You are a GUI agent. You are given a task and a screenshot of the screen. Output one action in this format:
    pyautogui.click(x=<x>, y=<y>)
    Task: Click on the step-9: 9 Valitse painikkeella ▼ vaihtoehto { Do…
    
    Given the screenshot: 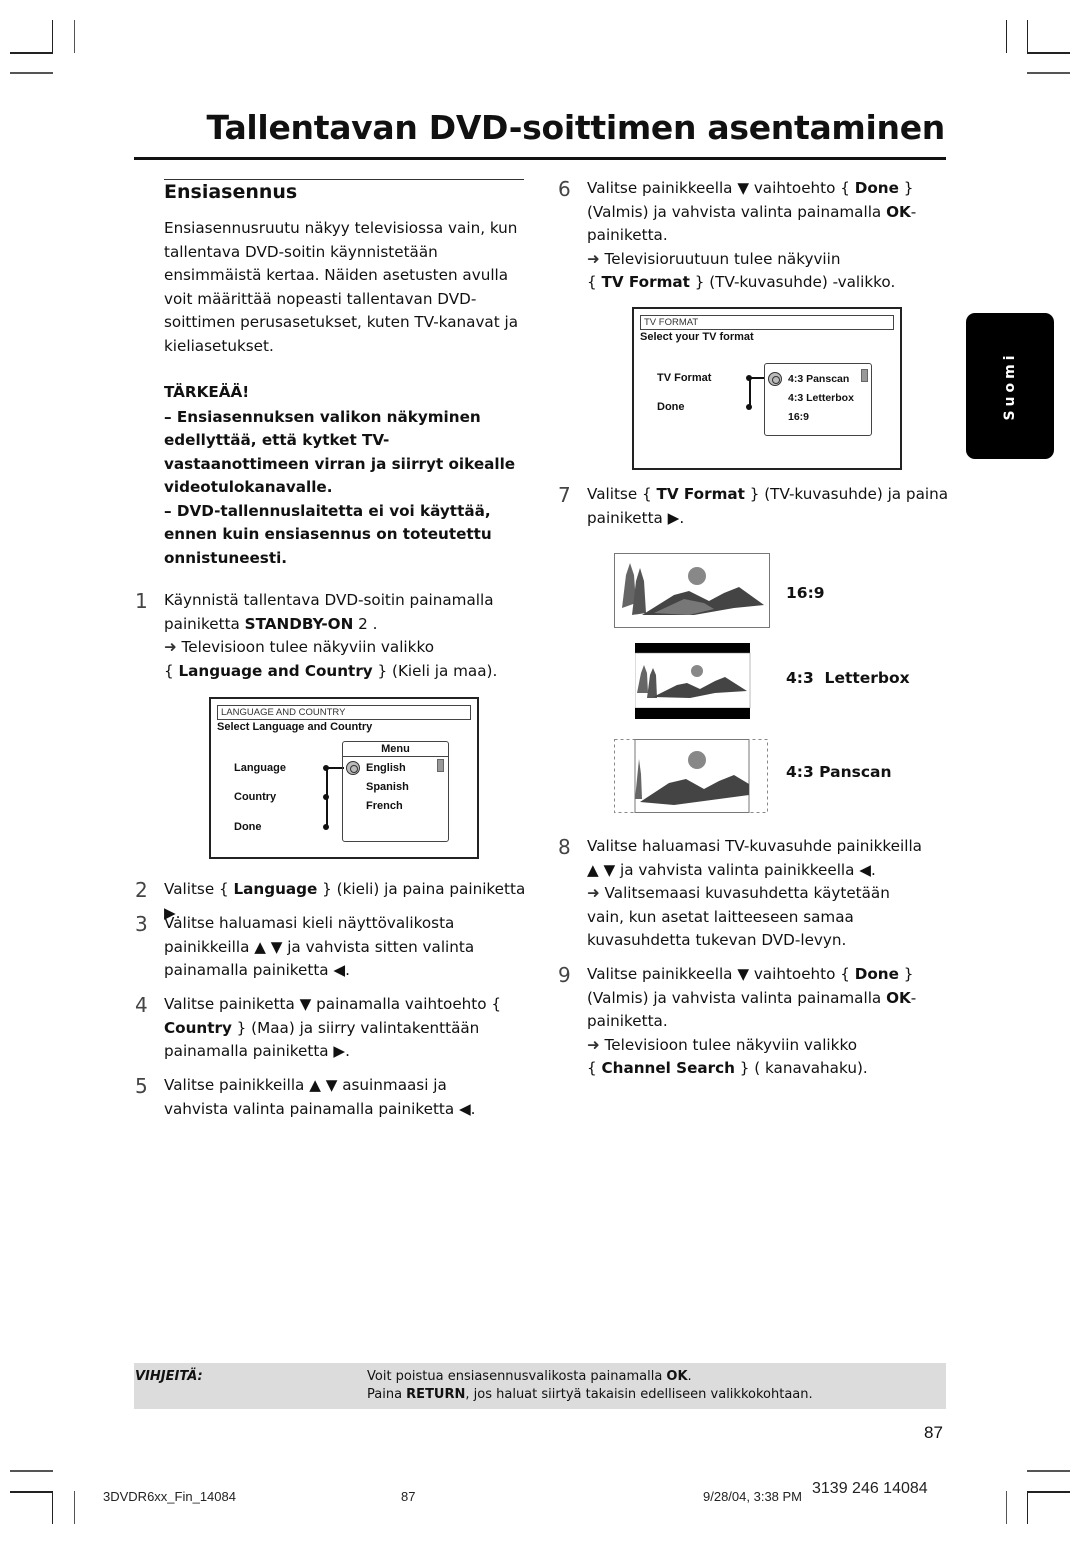 What is the action you would take?
    pyautogui.click(x=752, y=1022)
    